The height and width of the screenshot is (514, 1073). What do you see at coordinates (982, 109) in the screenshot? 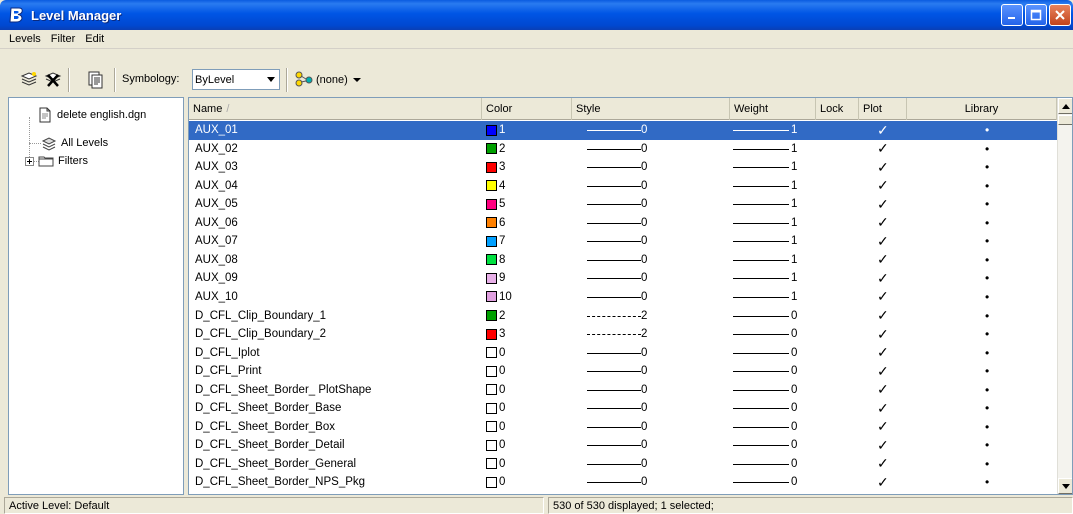
I see `column-header-library: Library` at bounding box center [982, 109].